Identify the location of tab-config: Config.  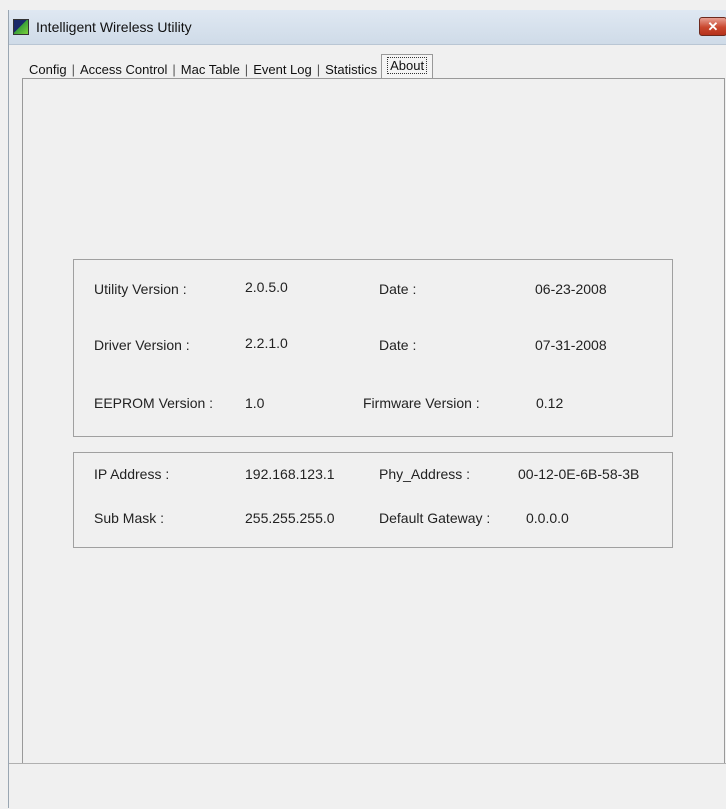
(48, 69).